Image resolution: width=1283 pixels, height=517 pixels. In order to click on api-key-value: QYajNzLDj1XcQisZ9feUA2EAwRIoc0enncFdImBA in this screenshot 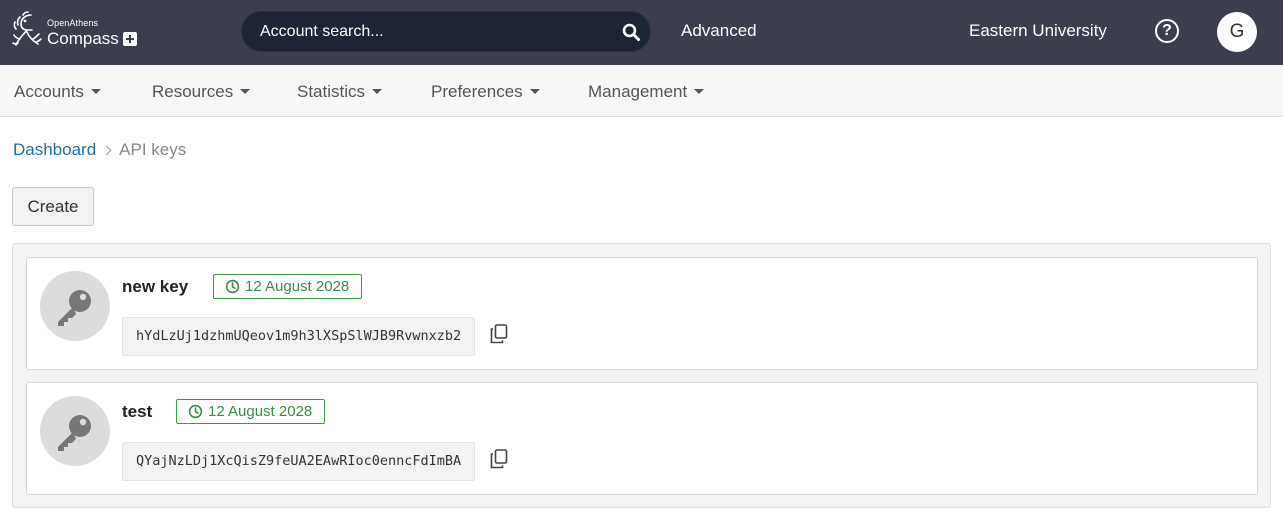, I will do `click(299, 461)`.